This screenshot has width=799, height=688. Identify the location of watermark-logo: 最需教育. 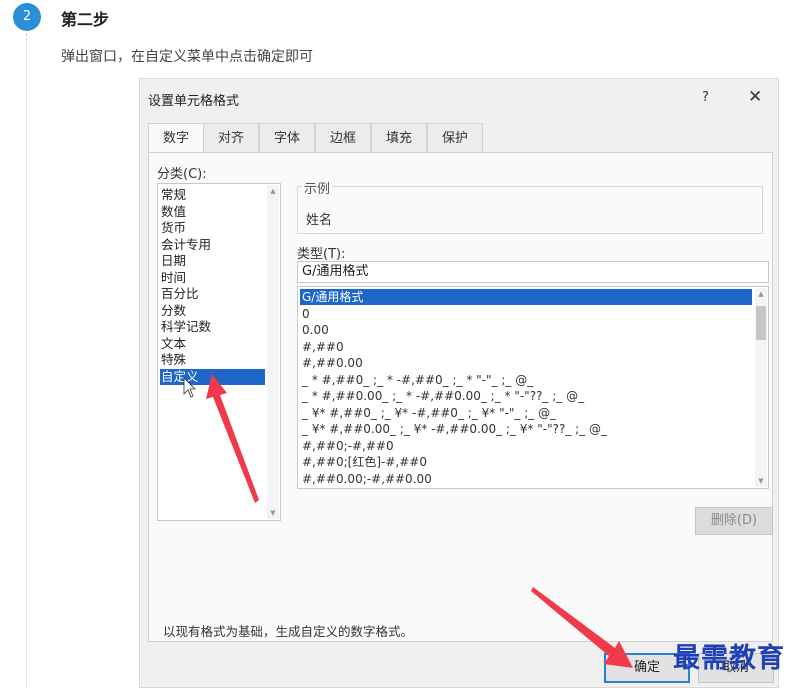
(729, 658).